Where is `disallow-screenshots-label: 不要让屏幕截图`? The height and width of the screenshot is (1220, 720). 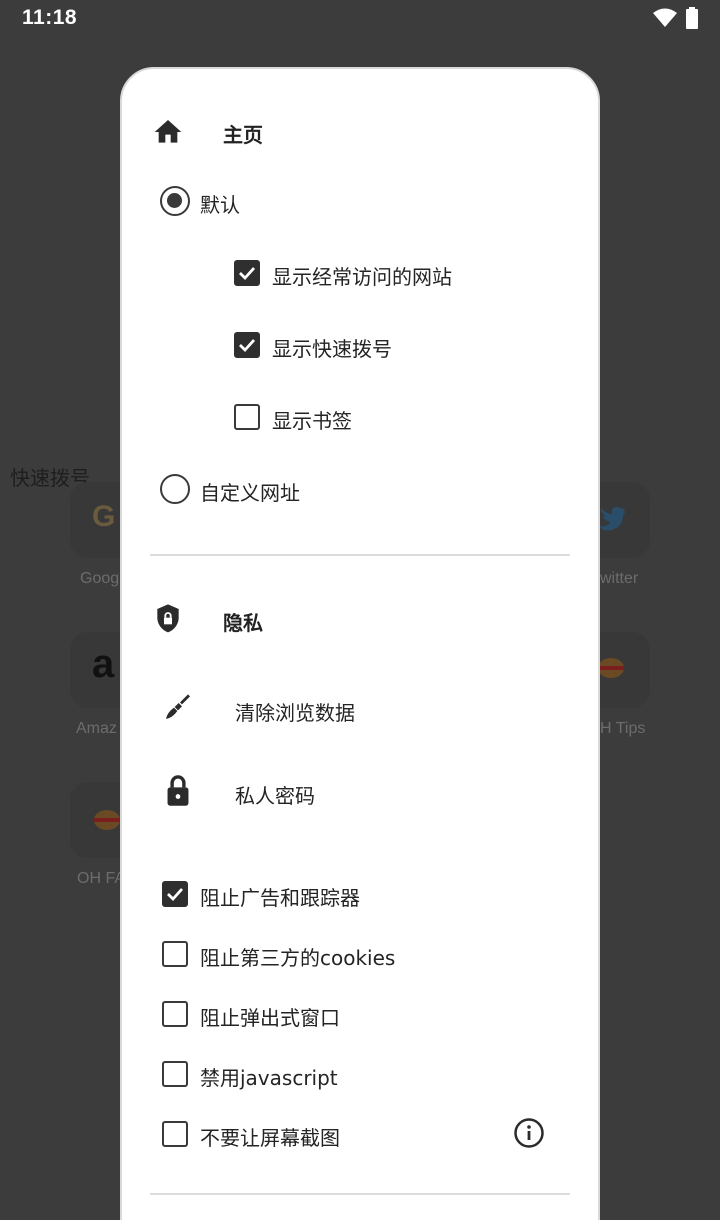
disallow-screenshots-label: 不要让屏幕截图 is located at coordinates (270, 1136).